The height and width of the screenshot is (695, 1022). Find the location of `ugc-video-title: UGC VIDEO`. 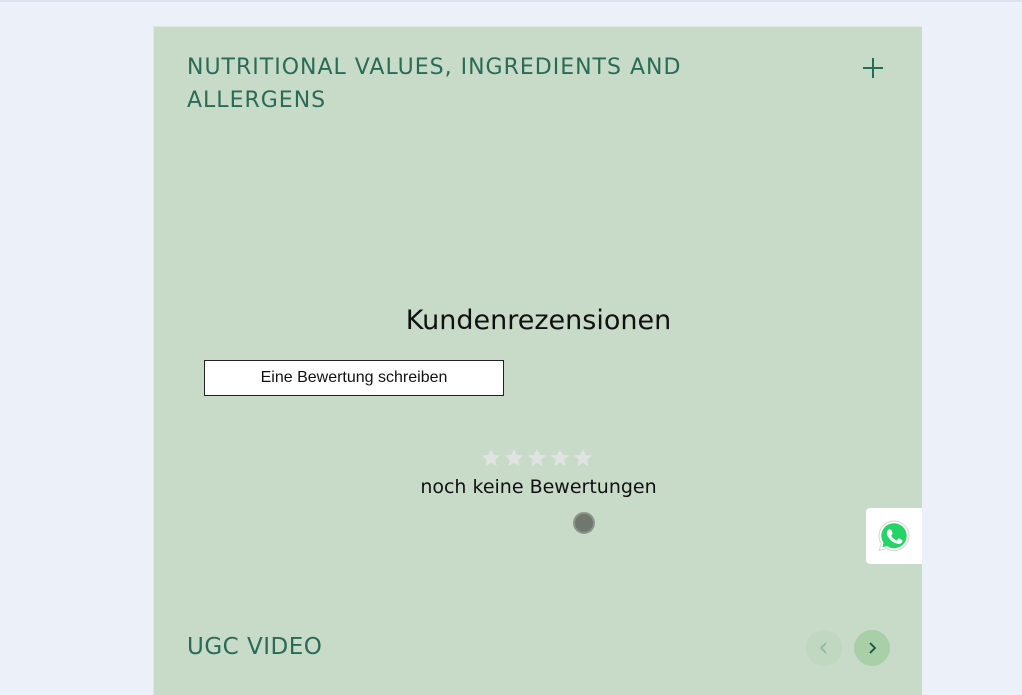

ugc-video-title: UGC VIDEO is located at coordinates (255, 647).